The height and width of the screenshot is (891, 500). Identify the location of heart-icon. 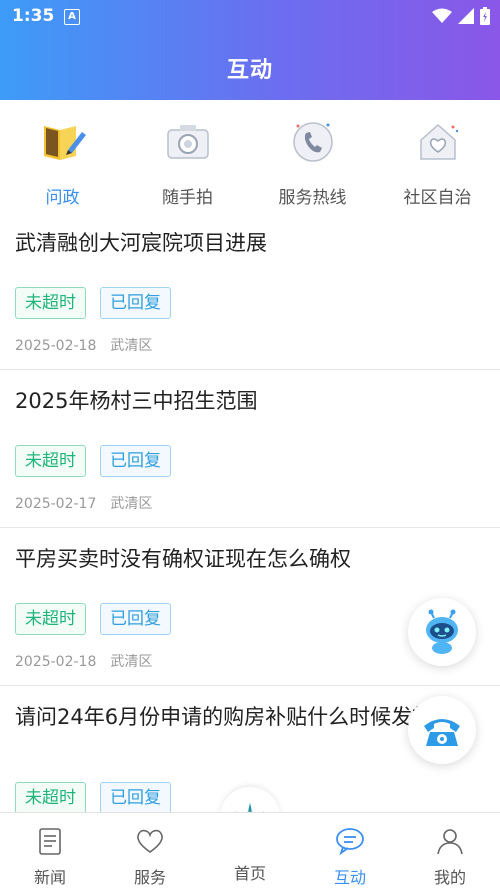
(150, 841).